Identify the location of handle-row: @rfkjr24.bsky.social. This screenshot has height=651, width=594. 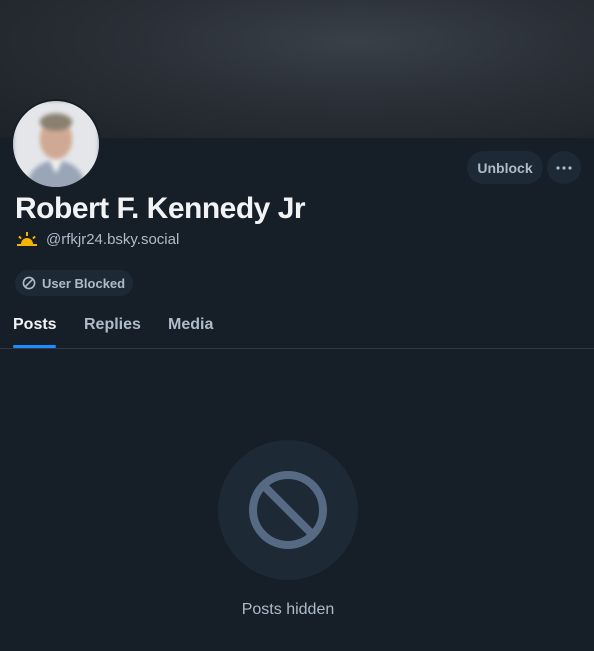
(97, 239).